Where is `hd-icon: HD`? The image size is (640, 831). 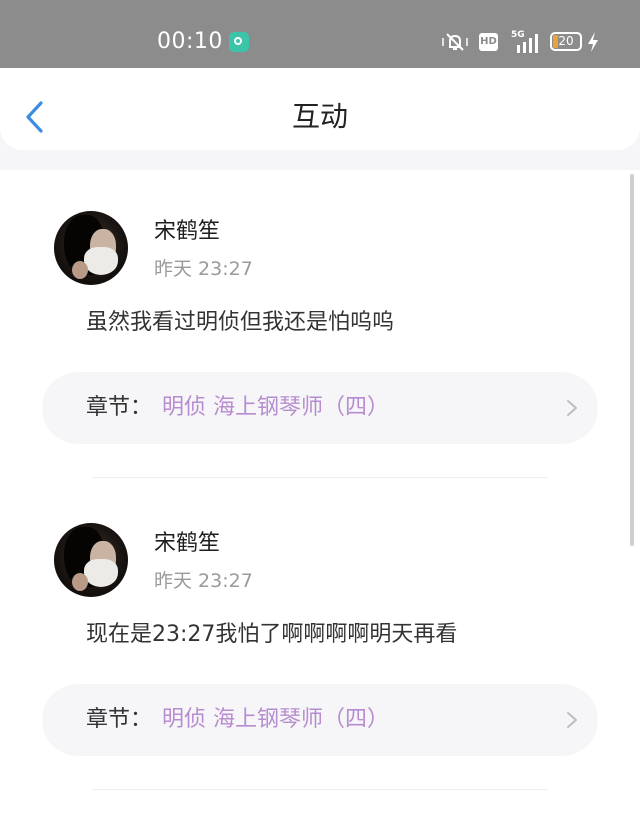 hd-icon: HD is located at coordinates (488, 42).